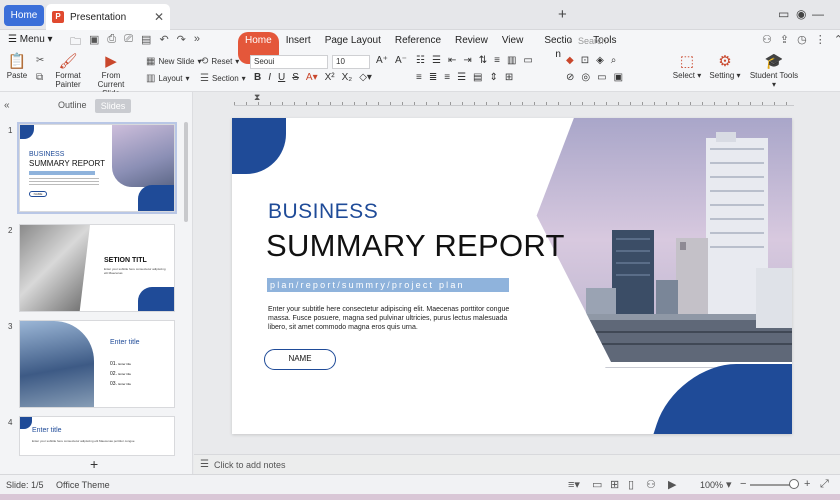 The width and height of the screenshot is (840, 500). Describe the element at coordinates (351, 62) in the screenshot. I see `font-size-select: 10` at that location.